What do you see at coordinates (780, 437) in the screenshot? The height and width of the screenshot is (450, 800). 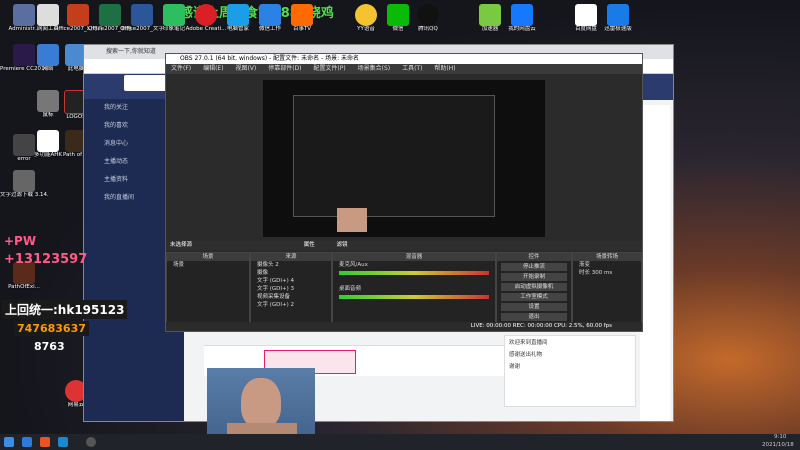 I see `clock-time: 9:10` at bounding box center [780, 437].